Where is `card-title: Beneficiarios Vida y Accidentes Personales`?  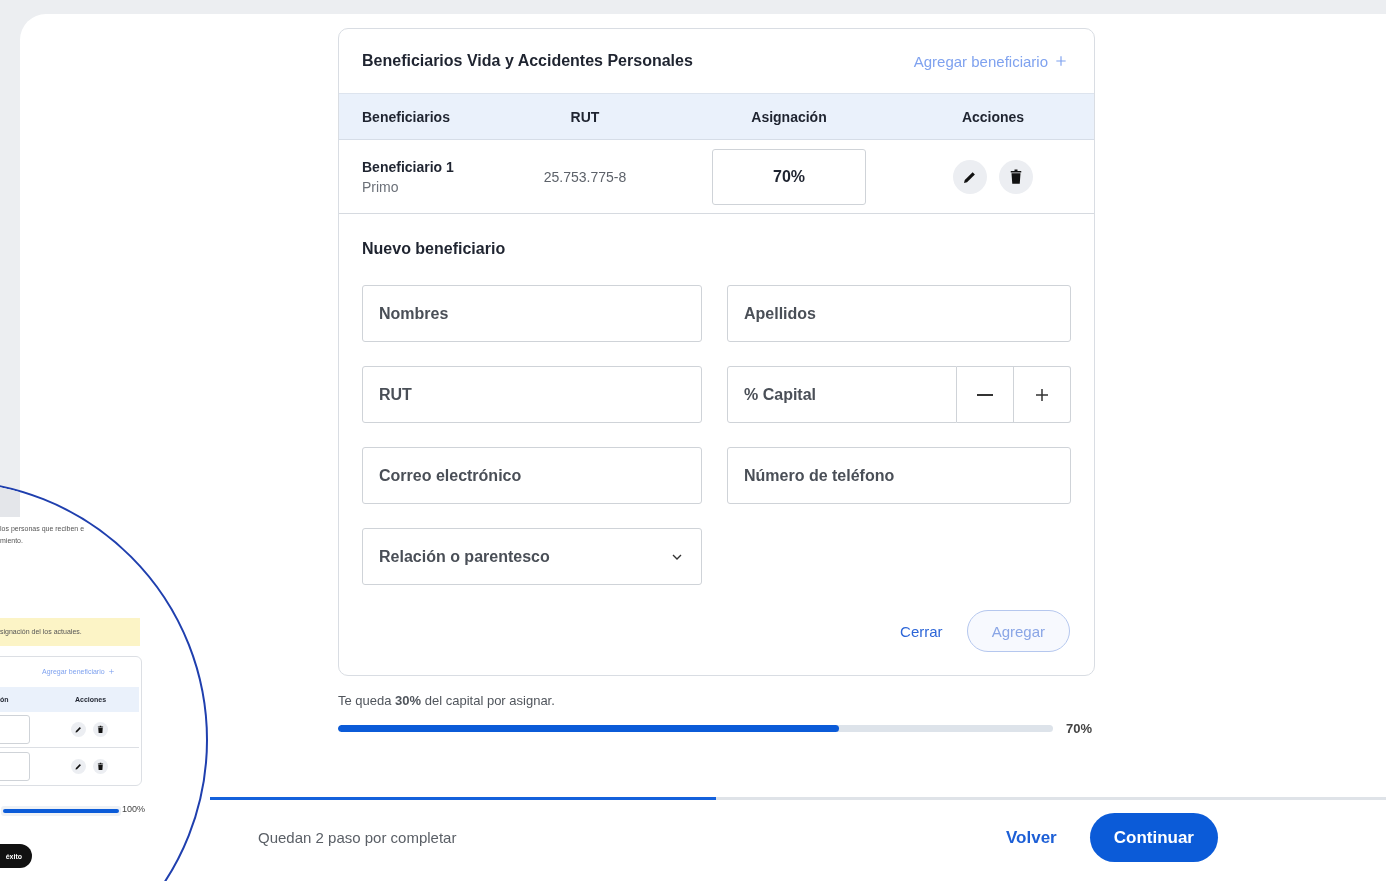 card-title: Beneficiarios Vida y Accidentes Personales is located at coordinates (527, 61).